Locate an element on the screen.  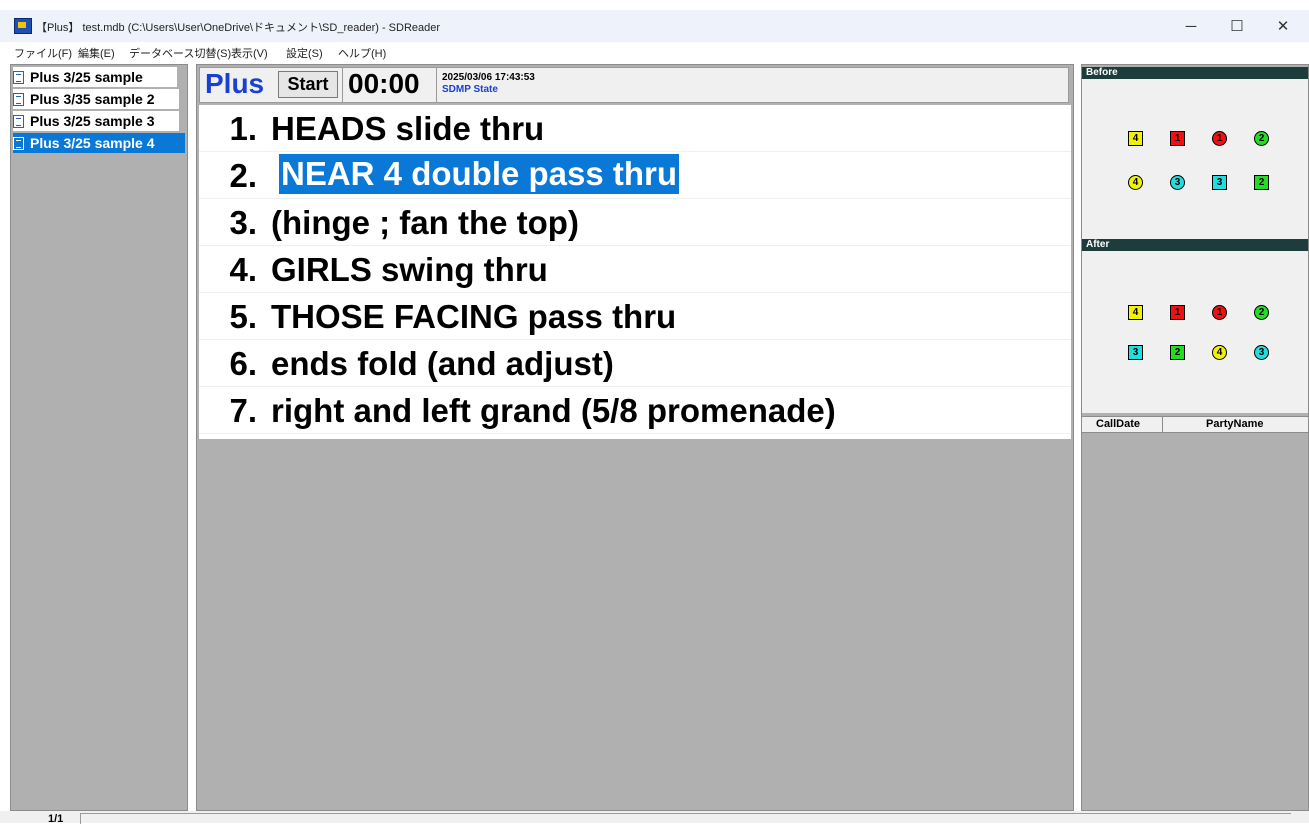
sequence-item: Plus 3/35 sample 2 is located at coordinates (96, 99).